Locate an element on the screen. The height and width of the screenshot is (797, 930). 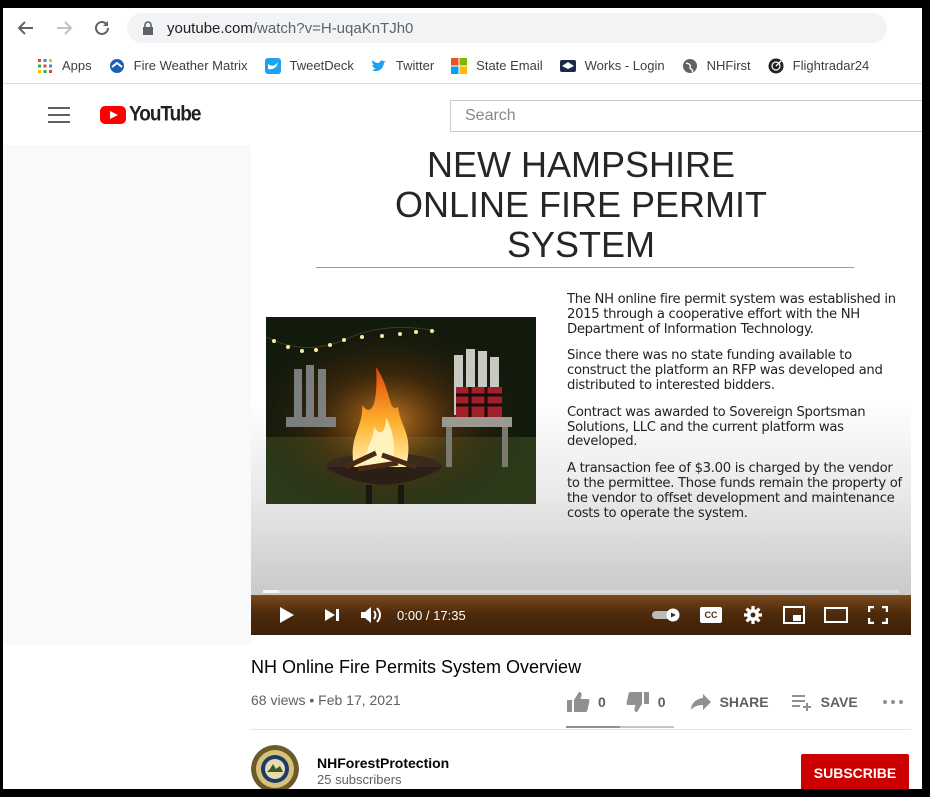
forward-button is located at coordinates (64, 28).